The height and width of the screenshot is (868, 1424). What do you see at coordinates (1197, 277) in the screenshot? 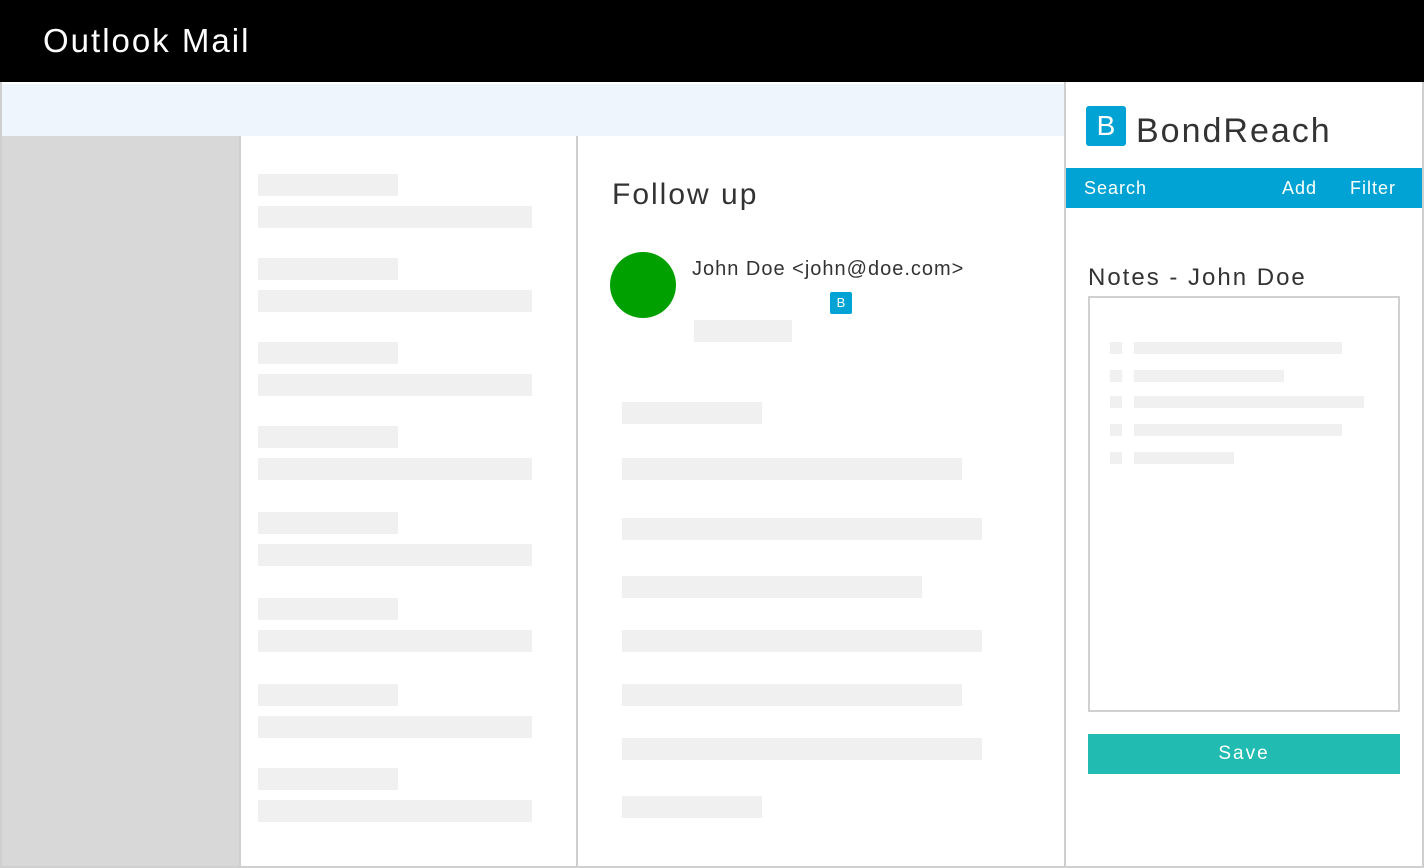
I see `notes-title: Notes - John Doe` at bounding box center [1197, 277].